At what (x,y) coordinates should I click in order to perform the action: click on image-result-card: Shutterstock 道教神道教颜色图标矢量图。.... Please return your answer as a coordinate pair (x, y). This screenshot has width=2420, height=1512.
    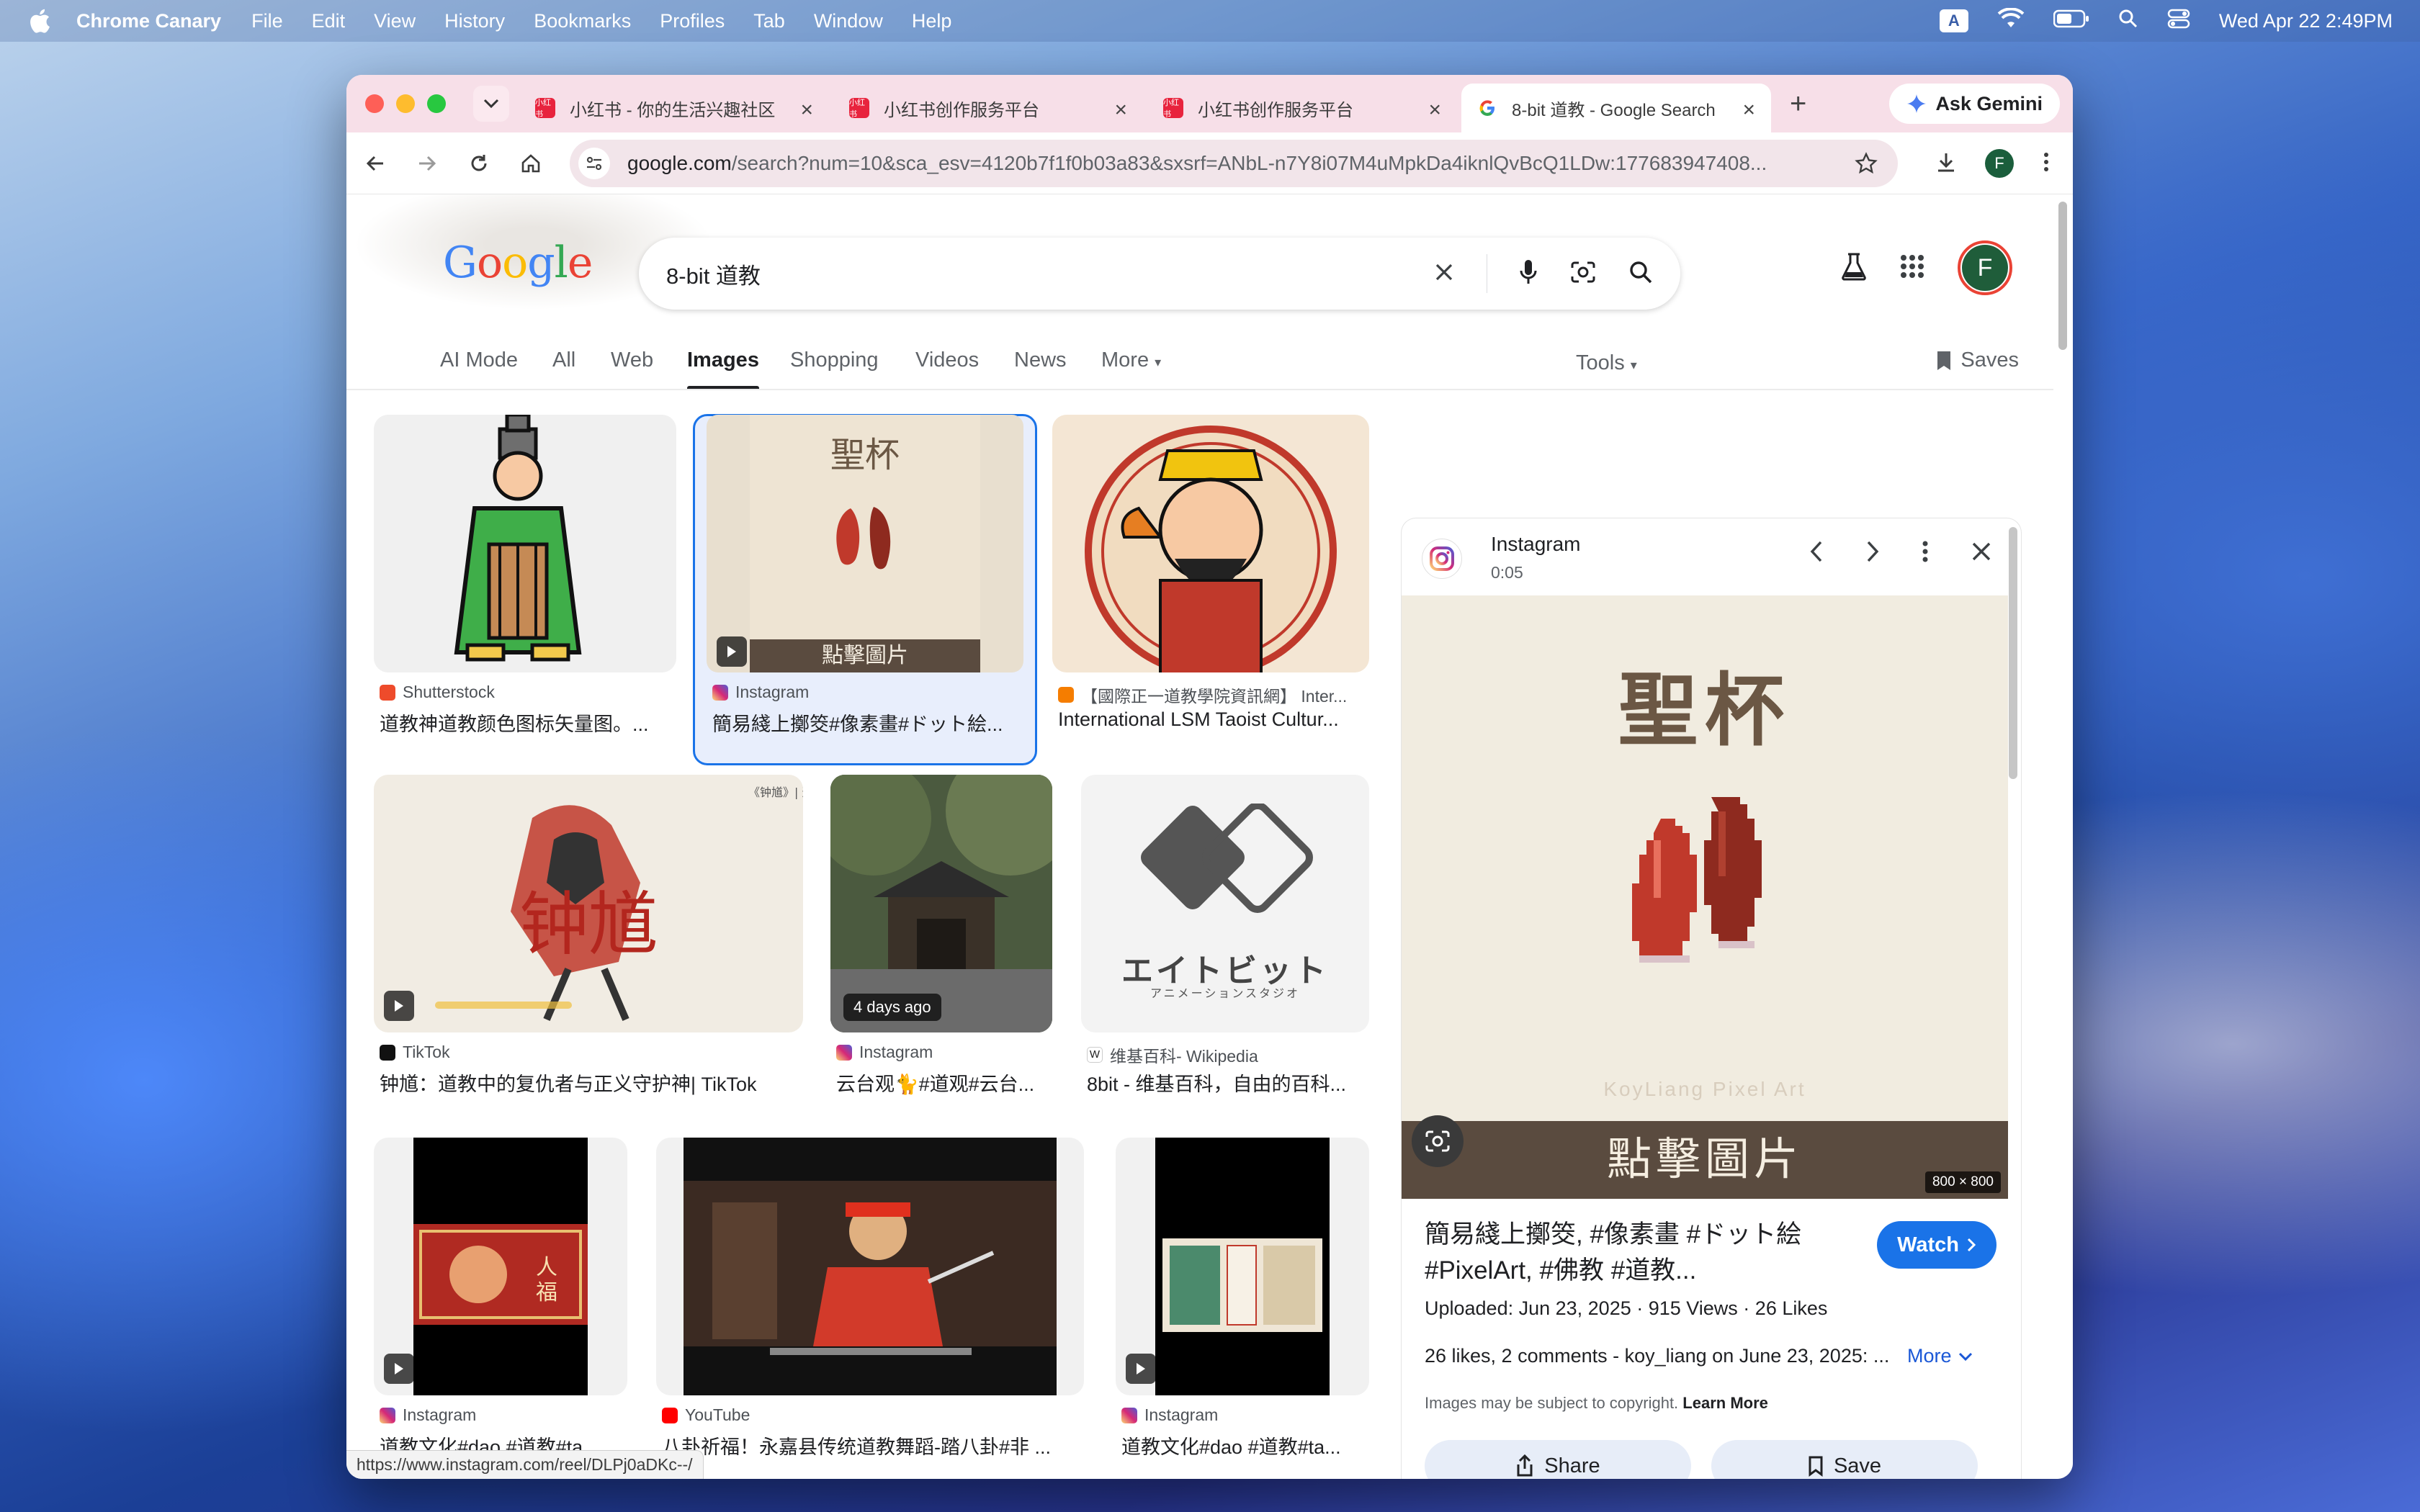
    Looking at the image, I should click on (525, 577).